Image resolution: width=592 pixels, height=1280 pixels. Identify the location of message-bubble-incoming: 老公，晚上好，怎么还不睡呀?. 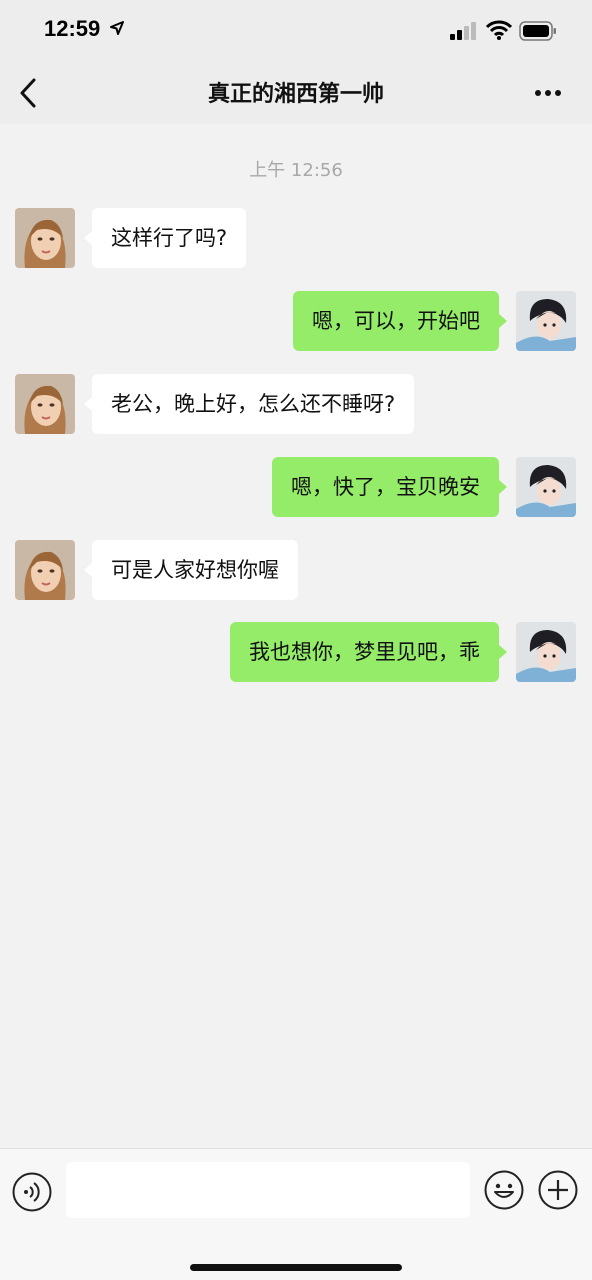
(249, 404).